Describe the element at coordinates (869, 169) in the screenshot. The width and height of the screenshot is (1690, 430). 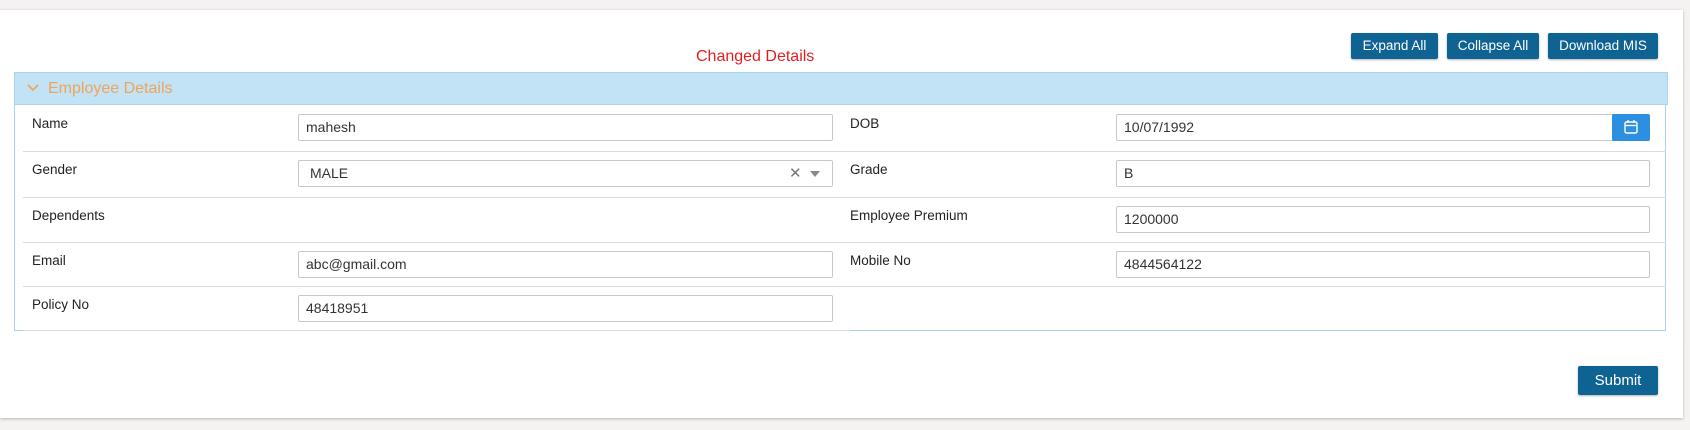
I see `grade-label: Grade` at that location.